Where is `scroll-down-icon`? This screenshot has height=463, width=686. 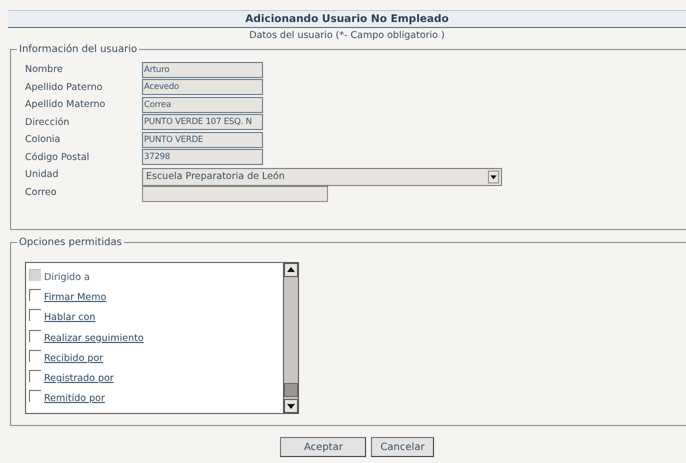 scroll-down-icon is located at coordinates (291, 406).